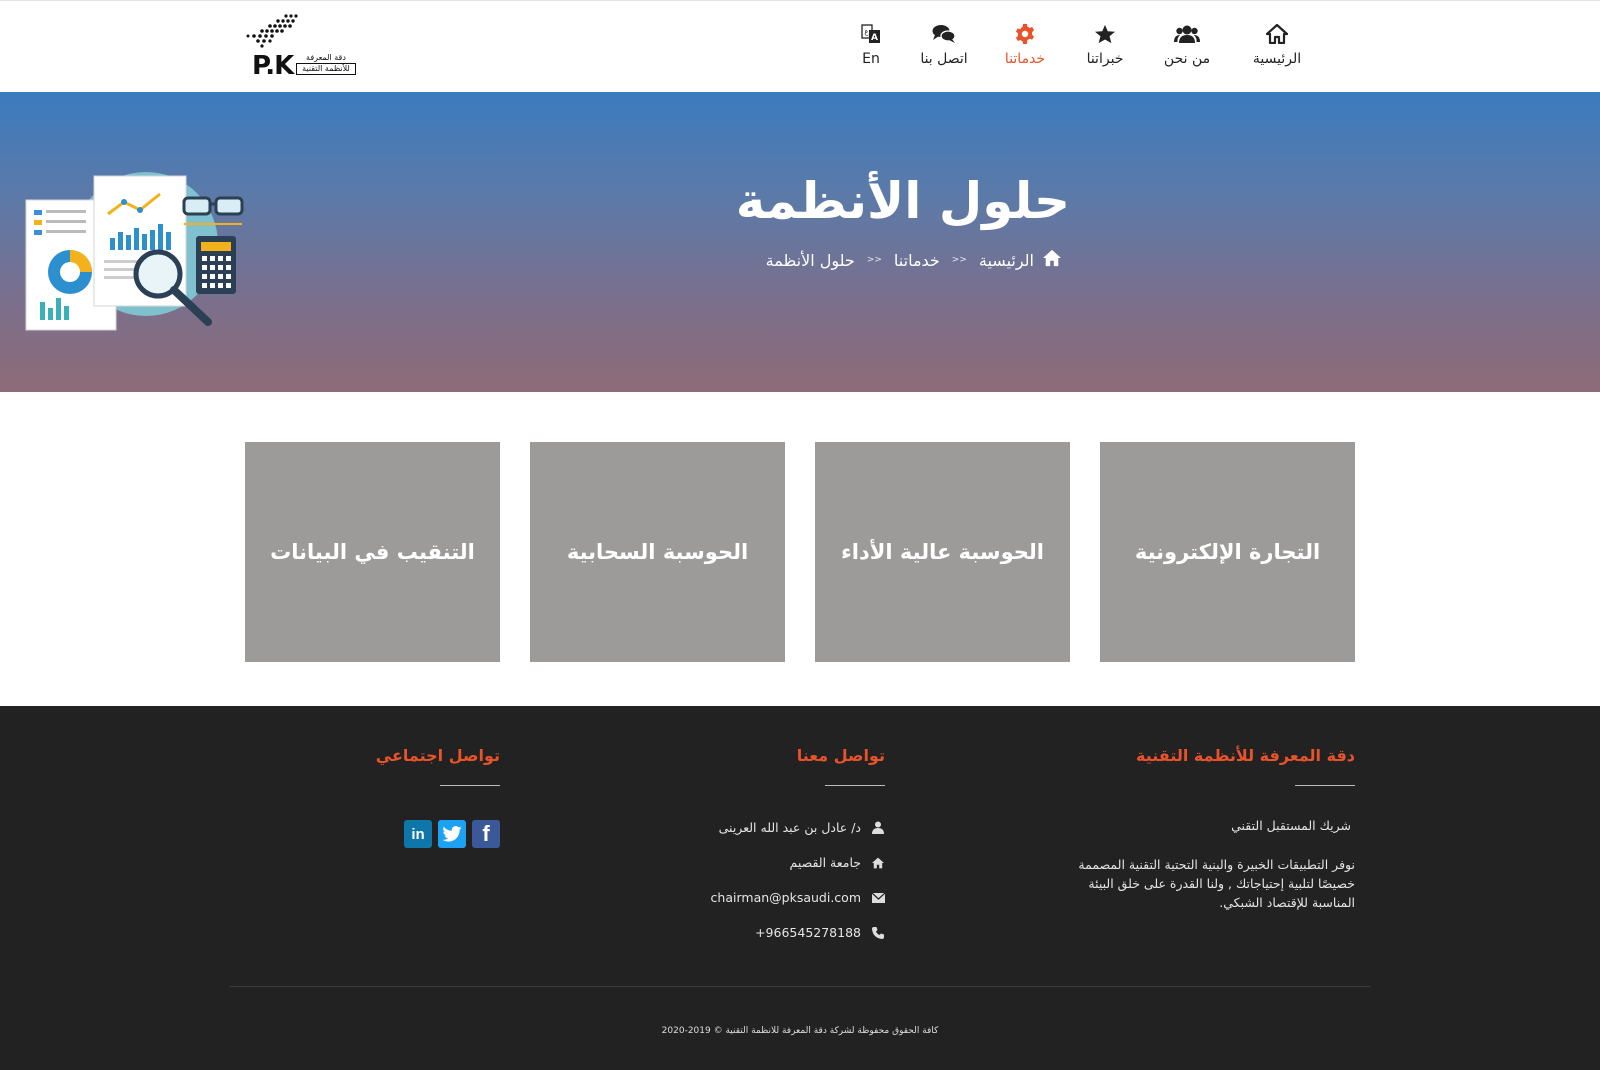  I want to click on analytics-illustration-icon, so click(134, 251).